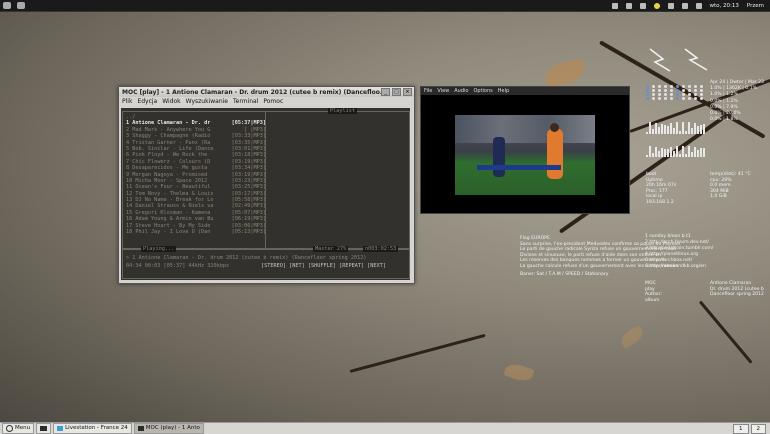 The width and height of the screenshot is (770, 434). What do you see at coordinates (525, 155) in the screenshot?
I see `video-frame` at bounding box center [525, 155].